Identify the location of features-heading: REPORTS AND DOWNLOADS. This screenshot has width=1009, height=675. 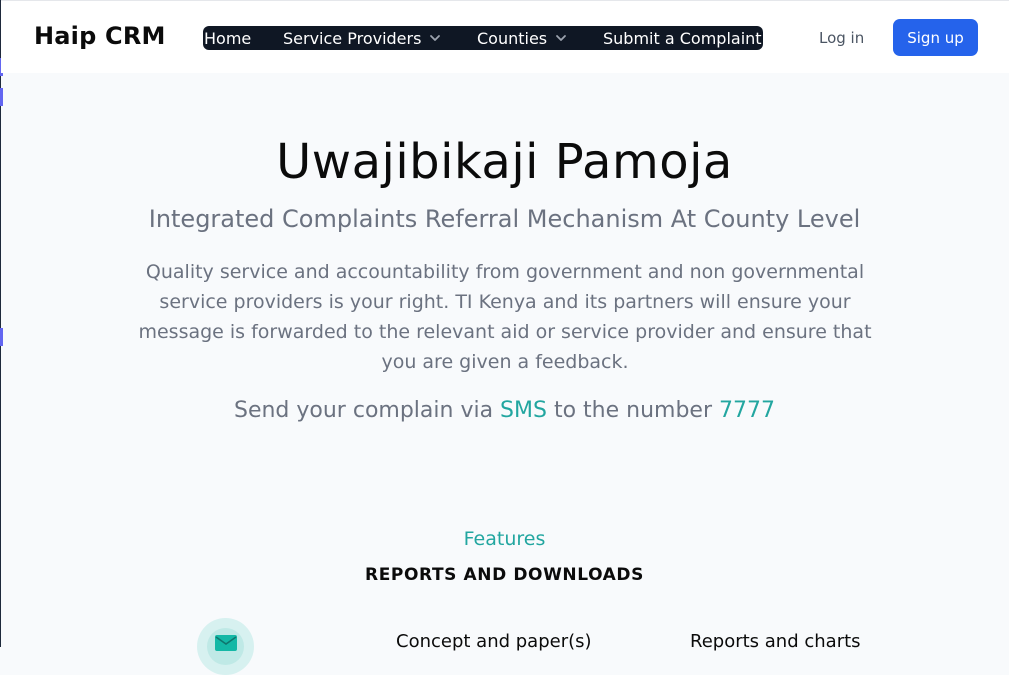
(504, 575).